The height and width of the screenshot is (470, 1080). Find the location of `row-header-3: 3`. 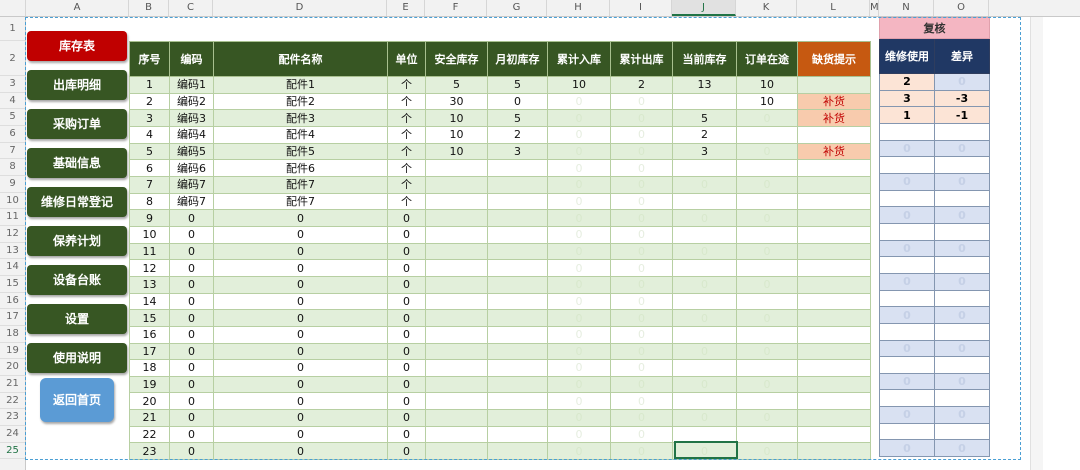

row-header-3: 3 is located at coordinates (12, 84).